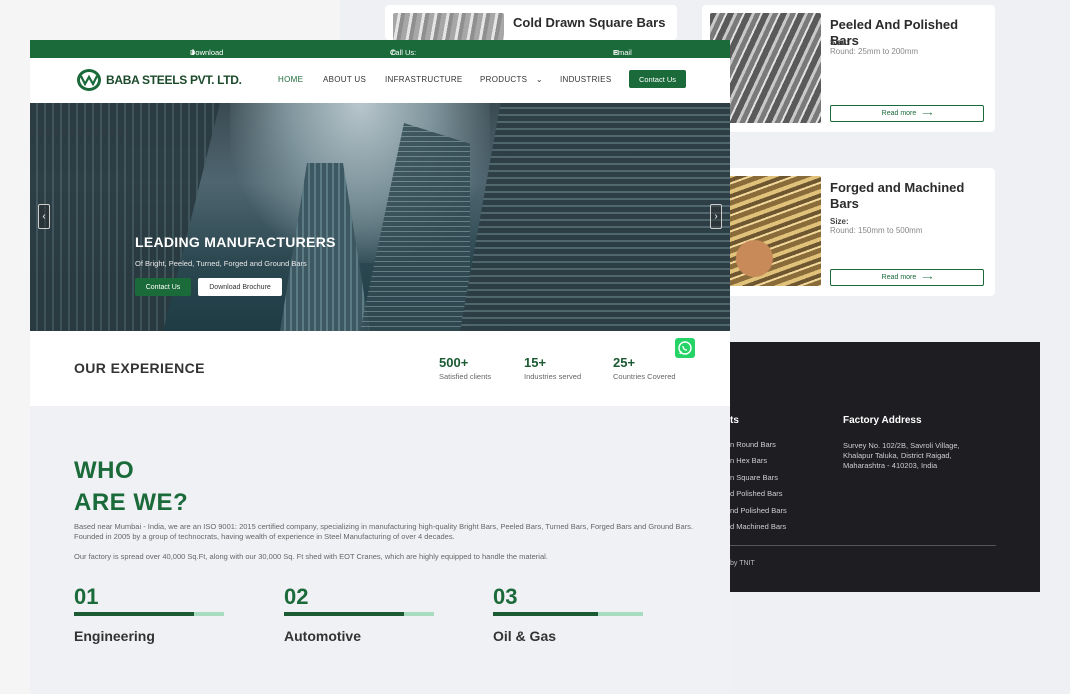  Describe the element at coordinates (139, 368) in the screenshot. I see `experience-title: OUR EXPERIENCE` at that location.